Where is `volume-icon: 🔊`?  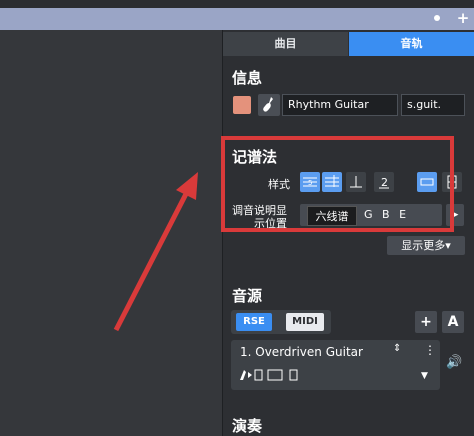 volume-icon: 🔊 is located at coordinates (454, 362).